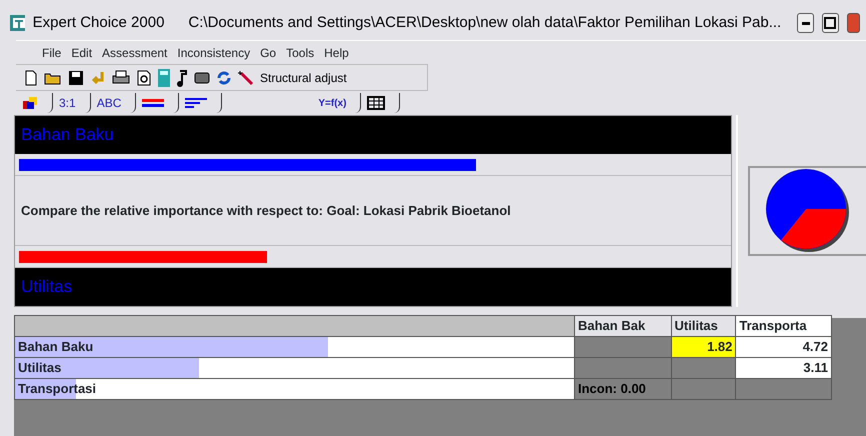  I want to click on minimize-icon, so click(806, 23).